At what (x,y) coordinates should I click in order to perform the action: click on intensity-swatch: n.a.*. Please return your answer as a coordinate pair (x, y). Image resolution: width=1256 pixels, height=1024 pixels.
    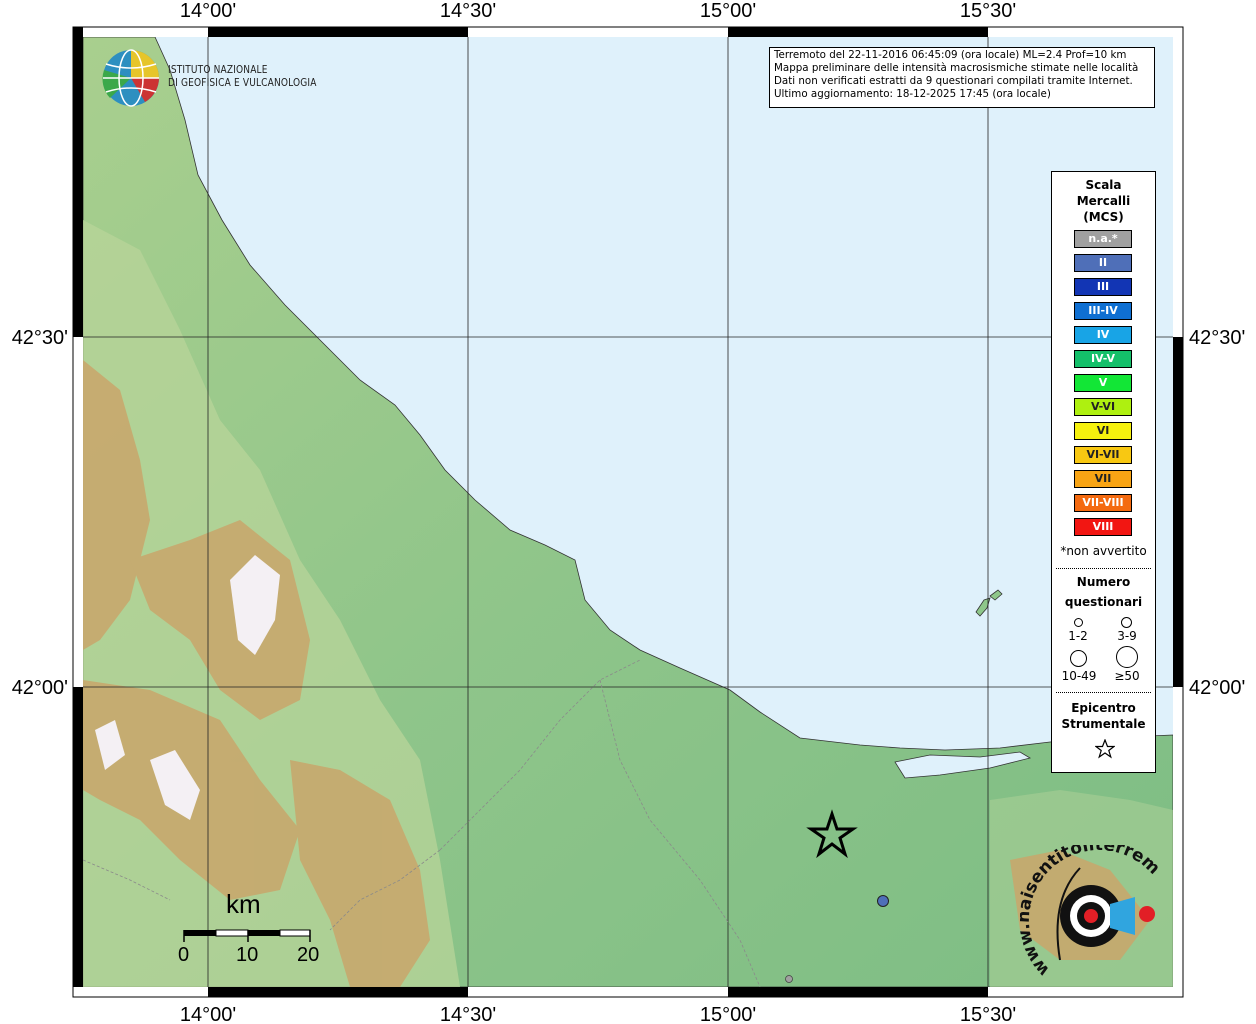
    Looking at the image, I should click on (1103, 239).